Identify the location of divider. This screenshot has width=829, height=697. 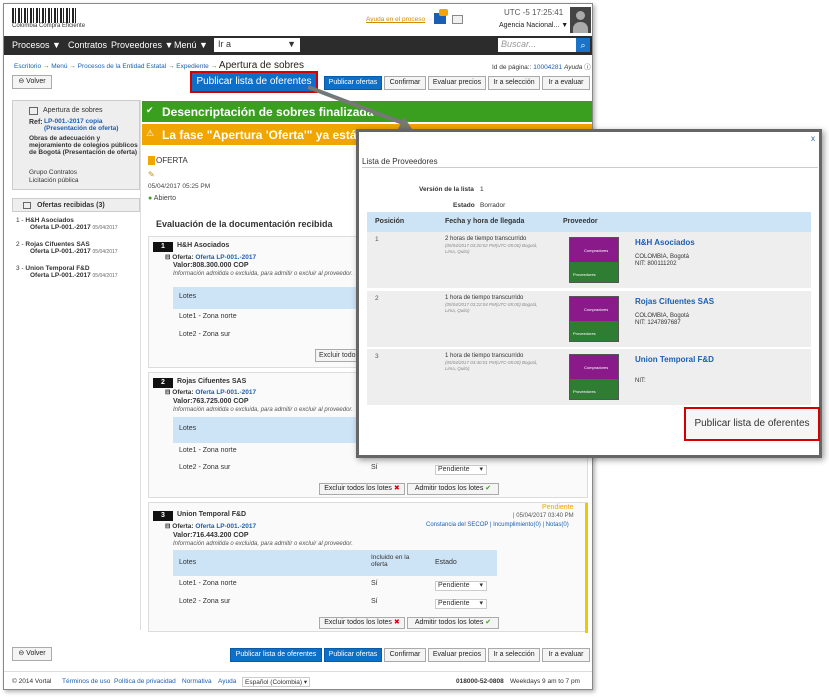
(590, 167).